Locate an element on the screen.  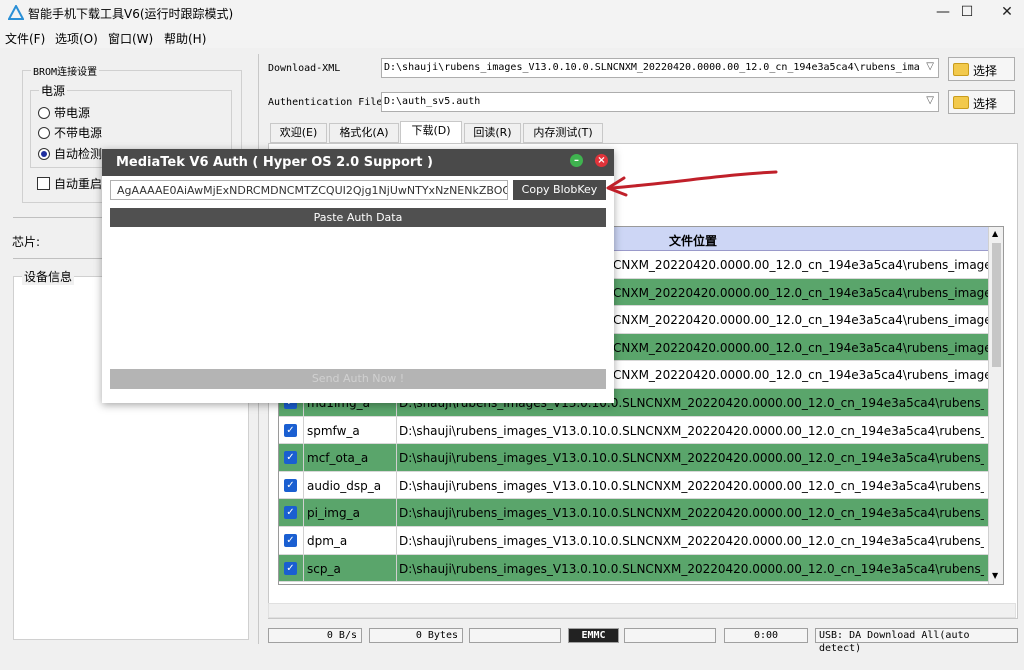
auth-file-label: Authentication File is located at coordinates (325, 102).